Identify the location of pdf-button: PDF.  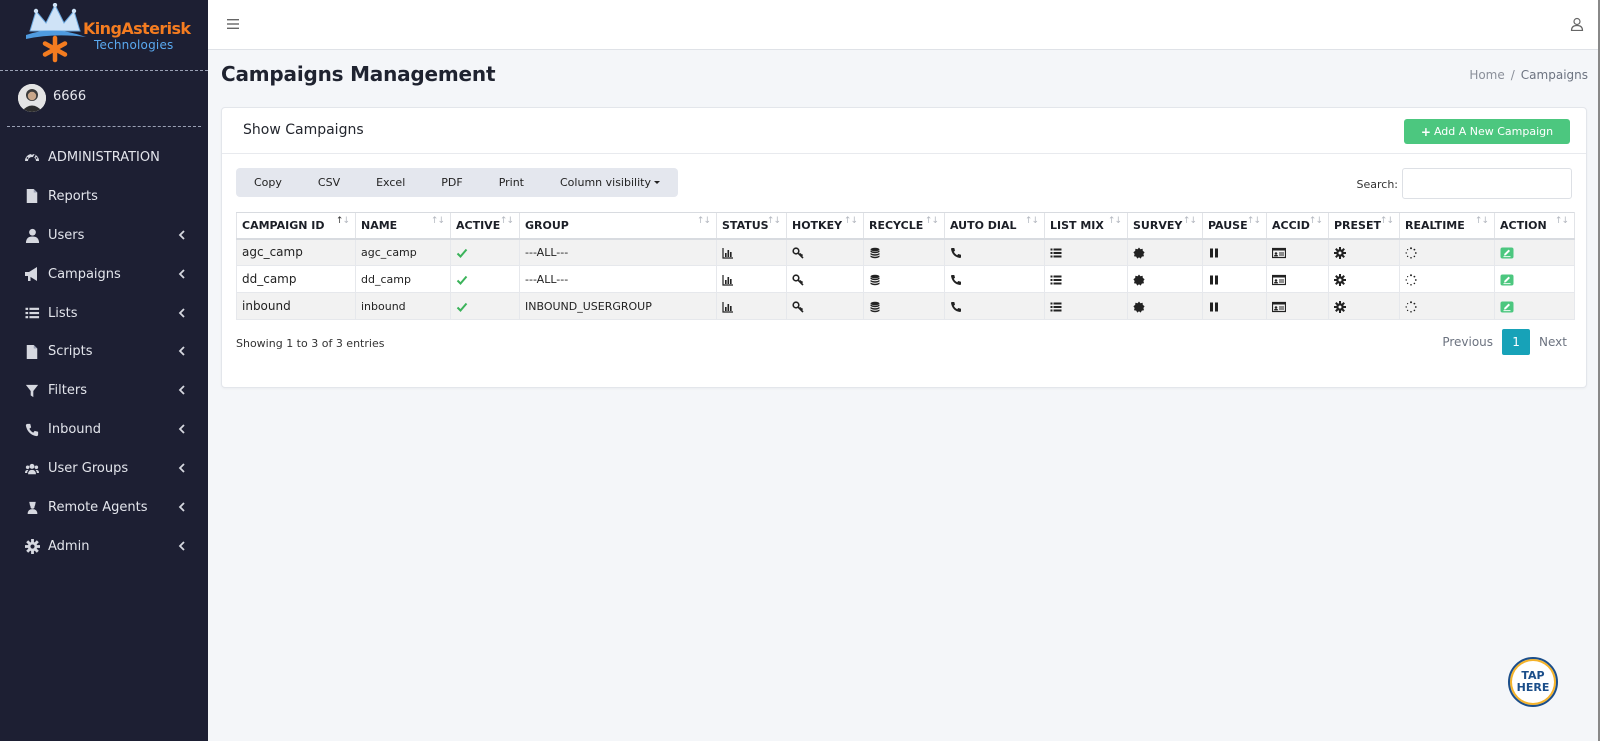
(451, 182).